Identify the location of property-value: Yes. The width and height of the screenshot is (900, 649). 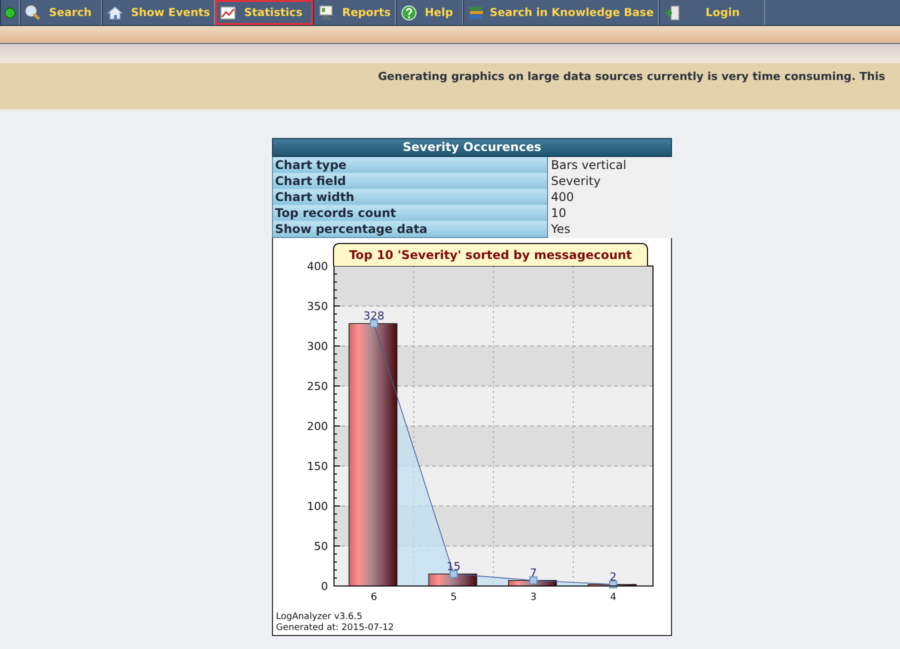
(610, 229).